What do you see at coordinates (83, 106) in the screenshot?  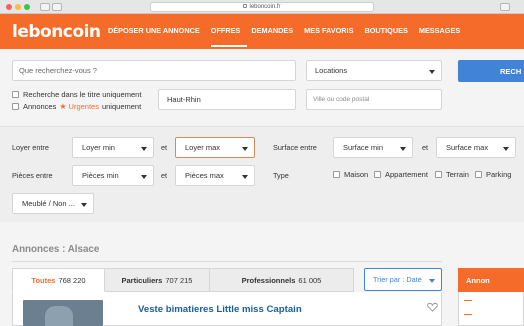 I see `urgent-word-label: Urgentes` at bounding box center [83, 106].